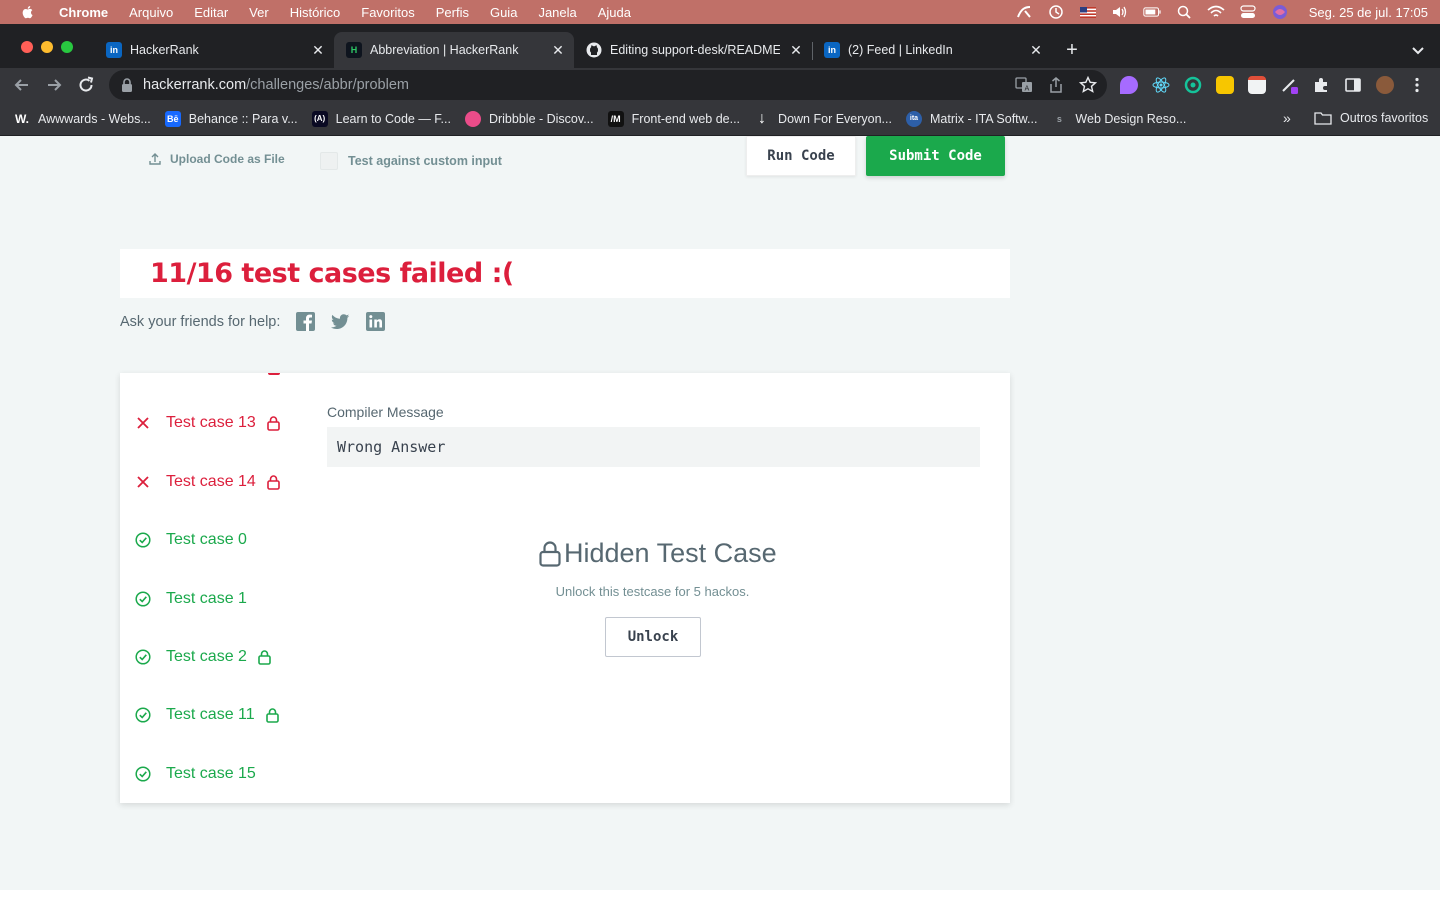  Describe the element at coordinates (1287, 118) in the screenshot. I see `bookmarks-overflow-button: »` at that location.